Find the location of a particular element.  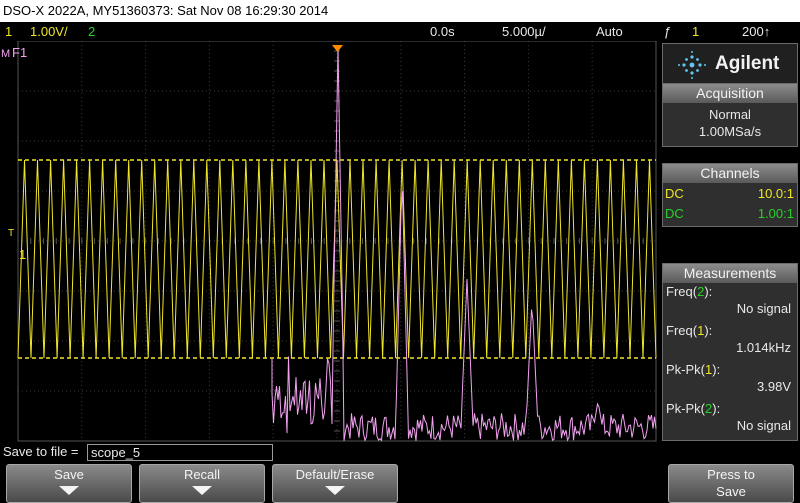

save-softkey: Save is located at coordinates (69, 483).